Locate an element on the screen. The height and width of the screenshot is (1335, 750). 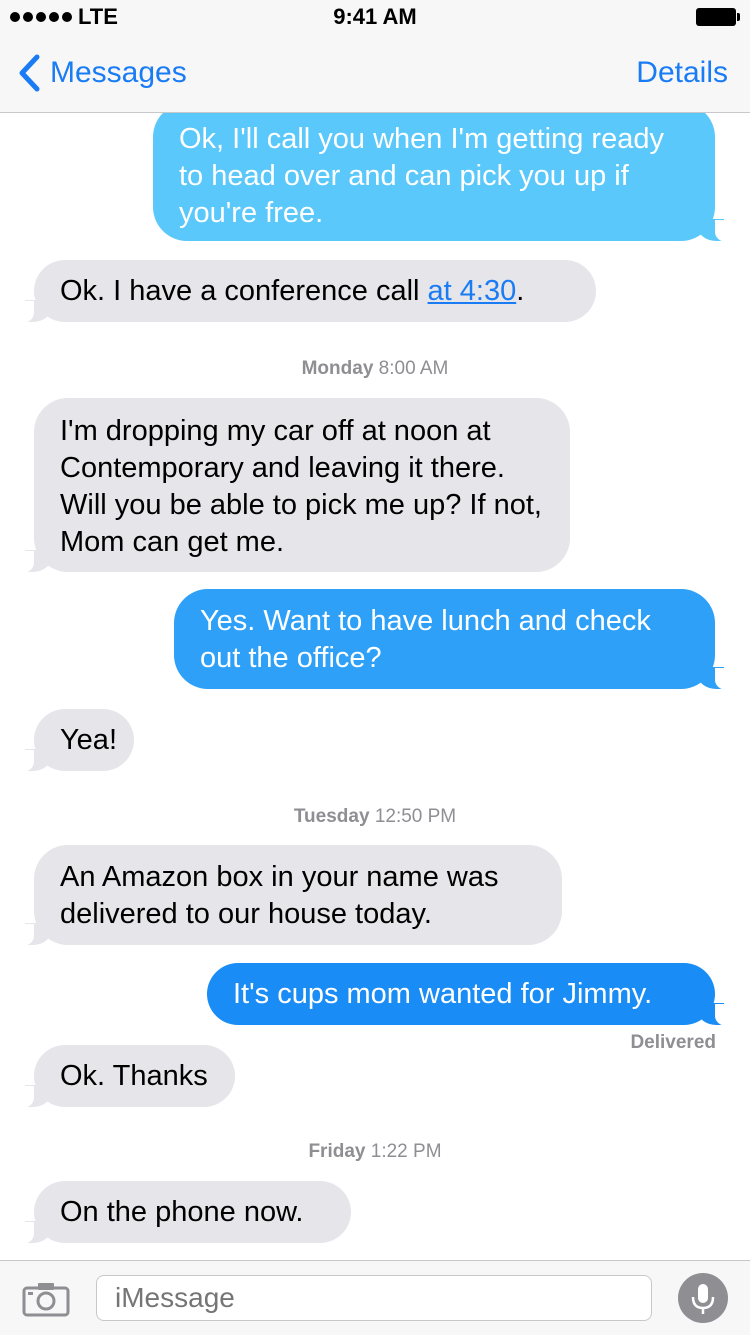
time-link: at 4:30 is located at coordinates (472, 291).